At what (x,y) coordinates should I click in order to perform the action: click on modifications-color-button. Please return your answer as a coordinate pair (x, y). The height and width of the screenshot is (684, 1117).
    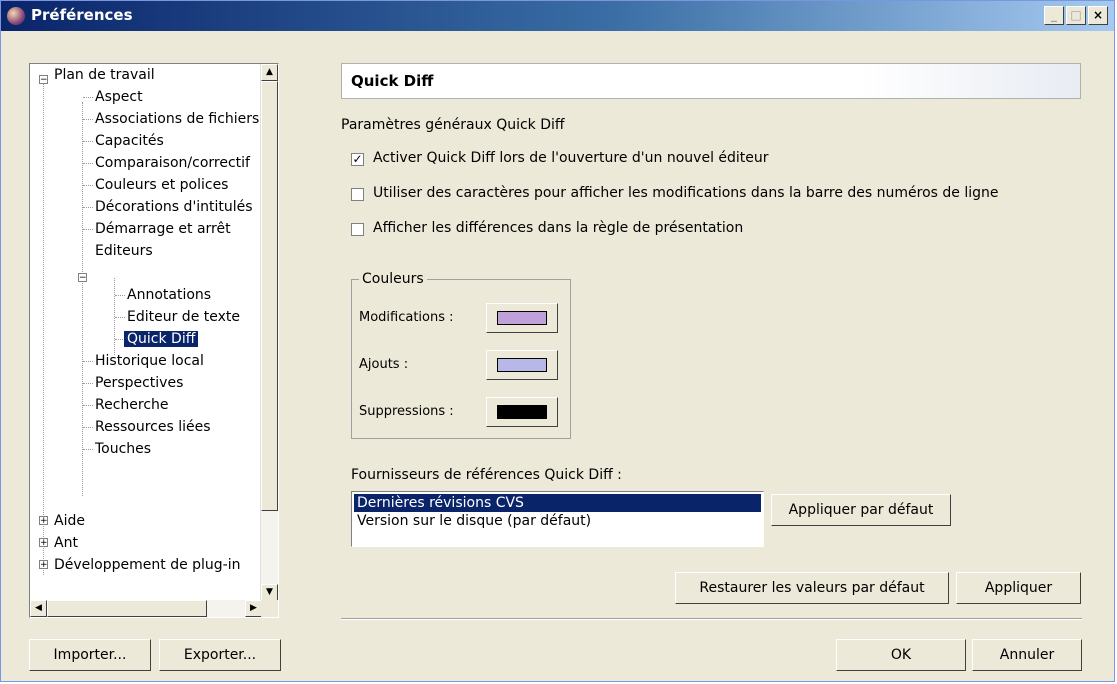
    Looking at the image, I should click on (522, 318).